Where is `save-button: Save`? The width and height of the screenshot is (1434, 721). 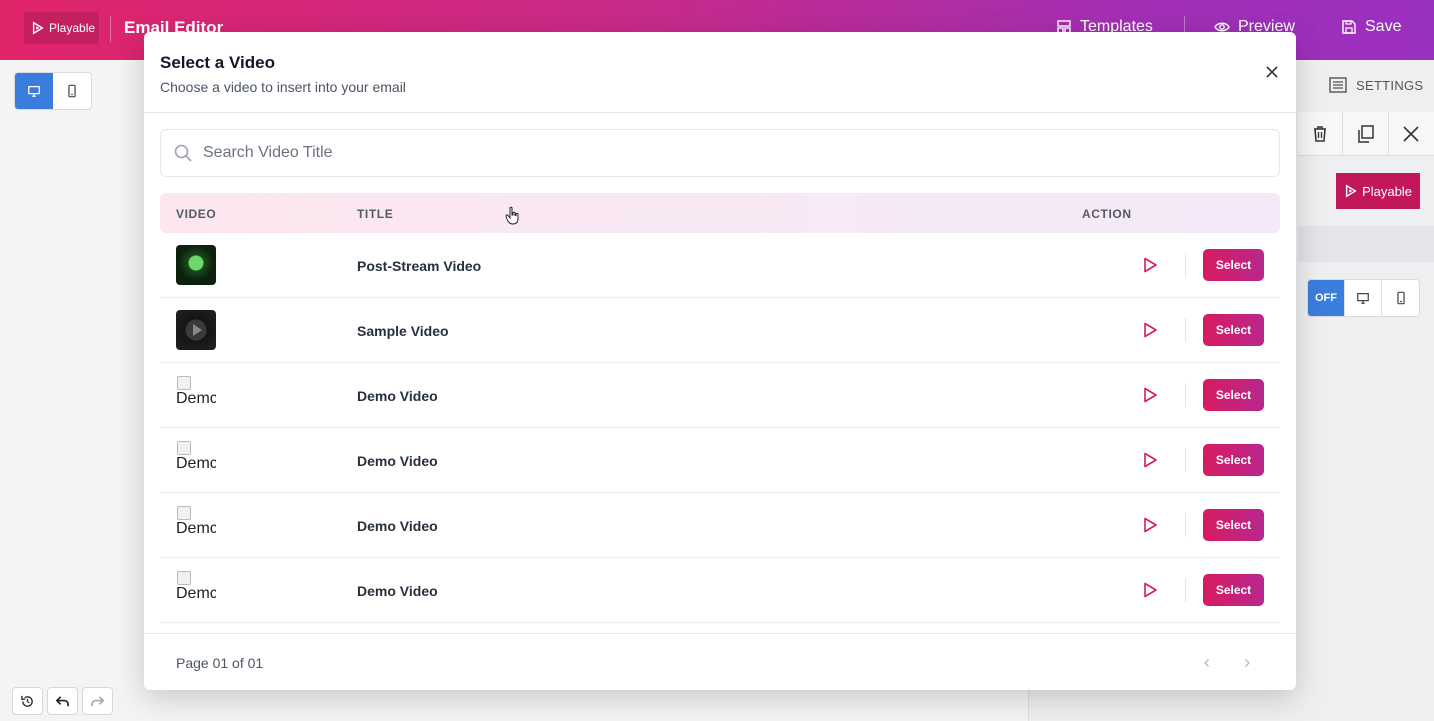
save-button: Save is located at coordinates (1371, 27).